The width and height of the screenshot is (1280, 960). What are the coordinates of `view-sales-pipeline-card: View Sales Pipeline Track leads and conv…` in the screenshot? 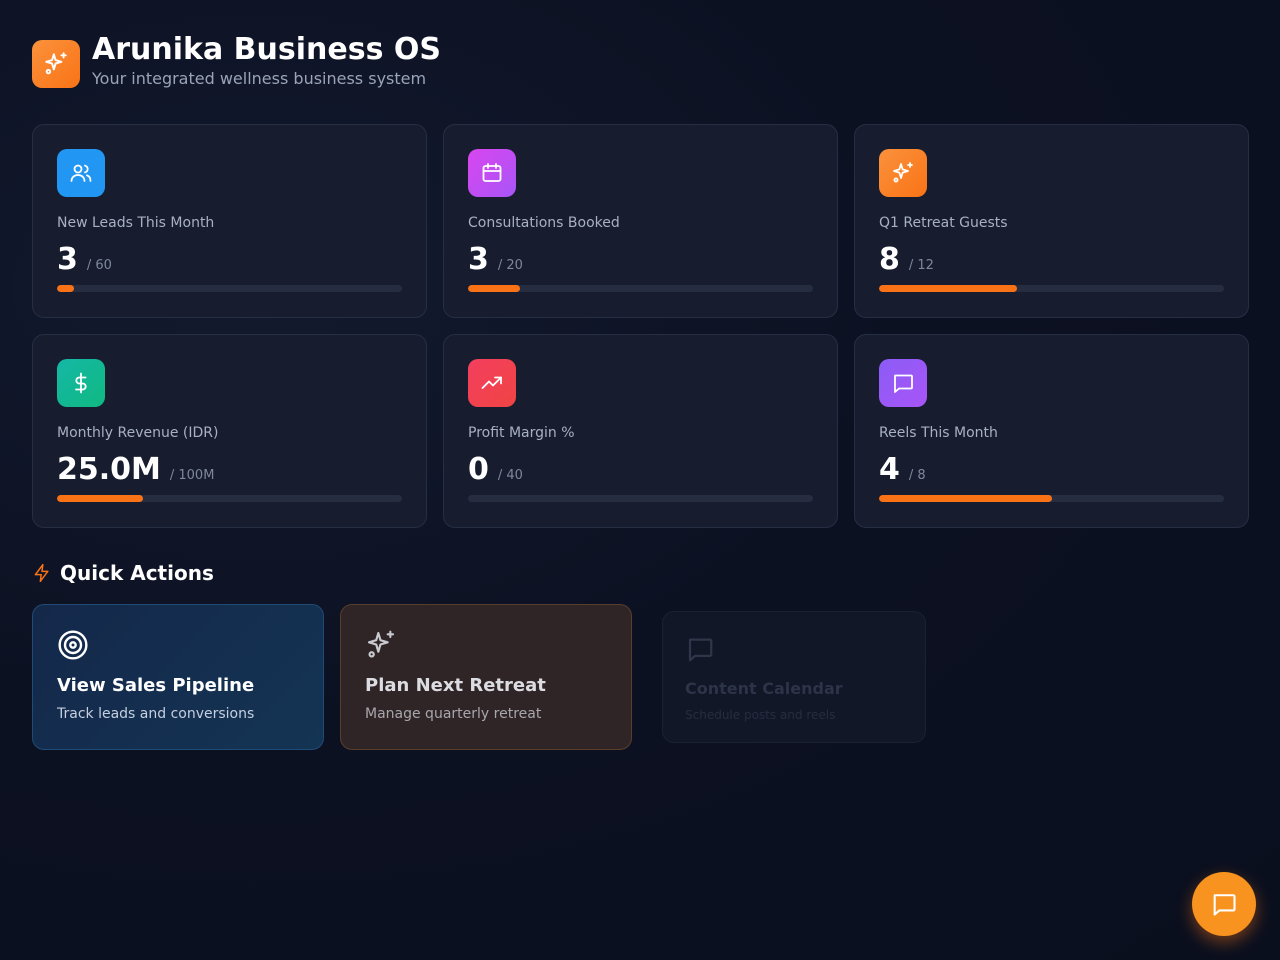 It's located at (178, 677).